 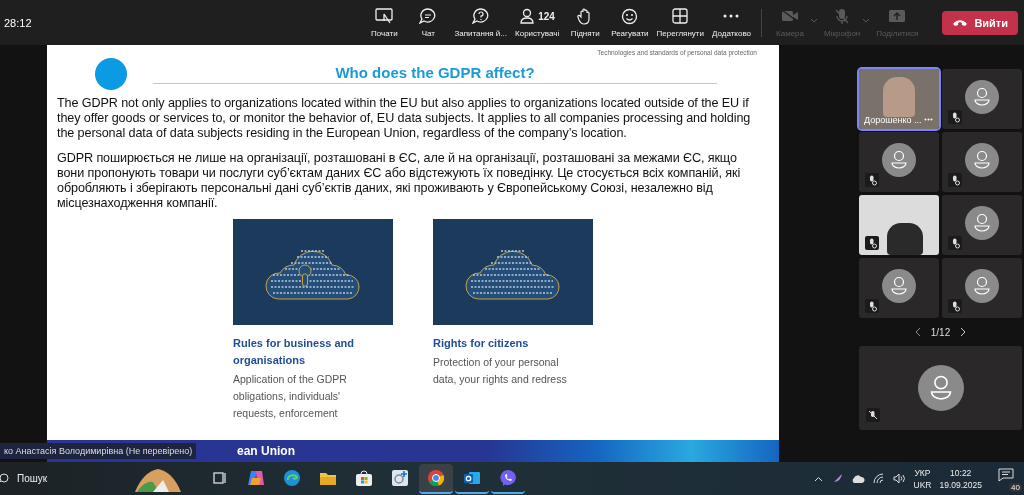 What do you see at coordinates (963, 332) in the screenshot?
I see `chevron-right-icon` at bounding box center [963, 332].